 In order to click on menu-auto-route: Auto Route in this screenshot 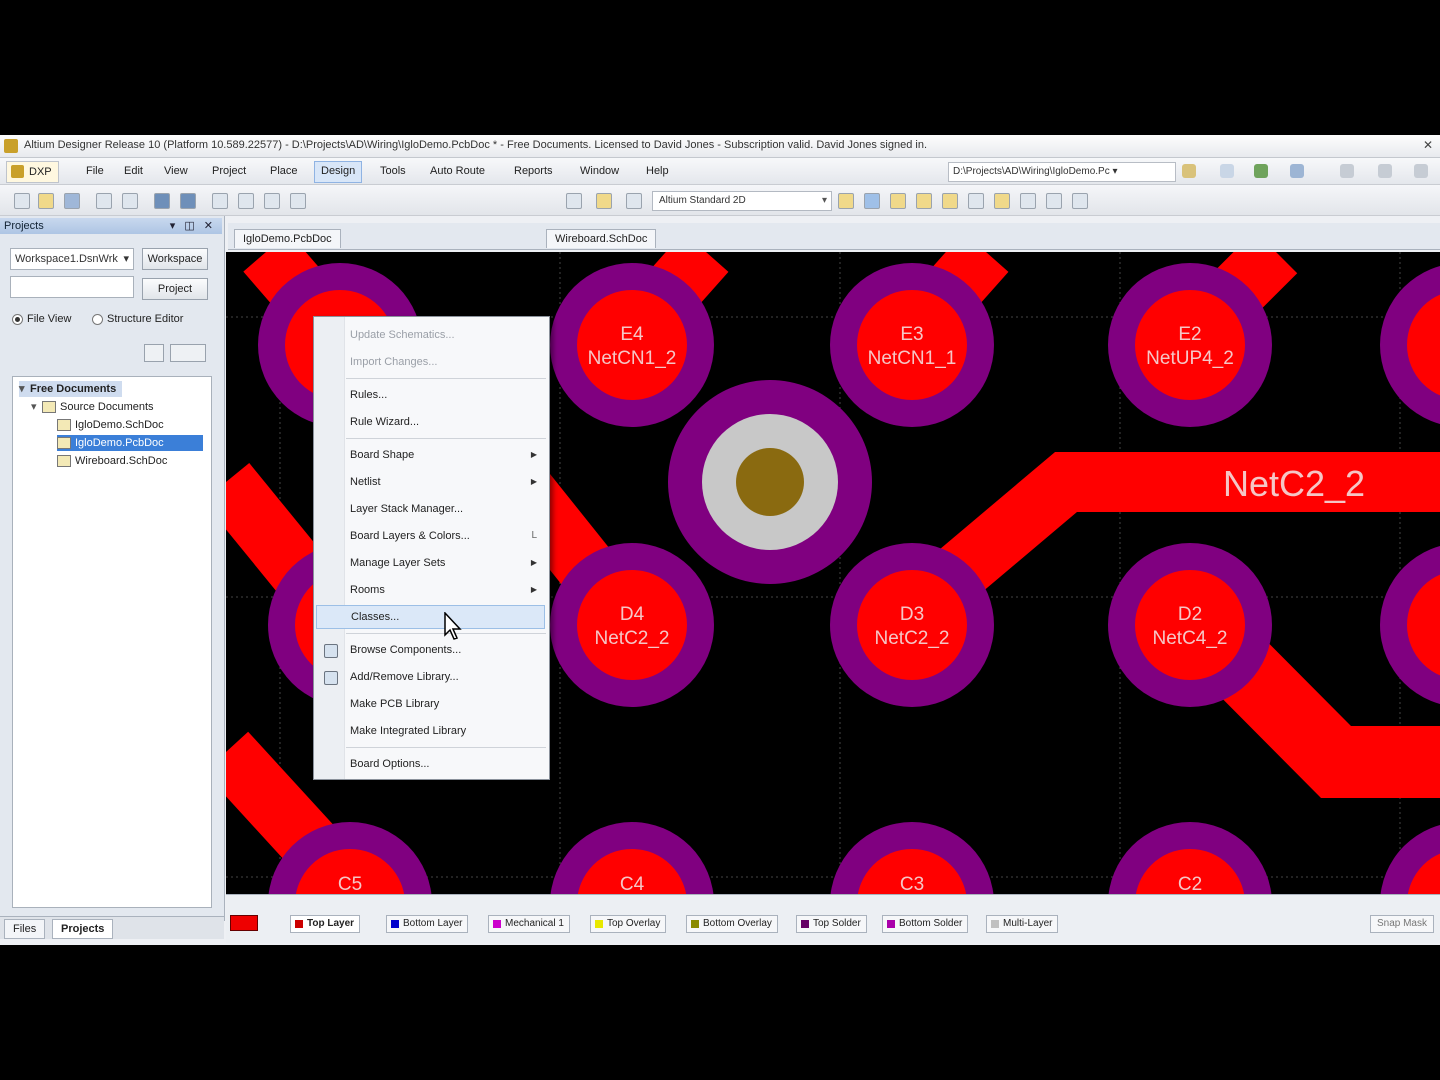, I will do `click(457, 171)`.